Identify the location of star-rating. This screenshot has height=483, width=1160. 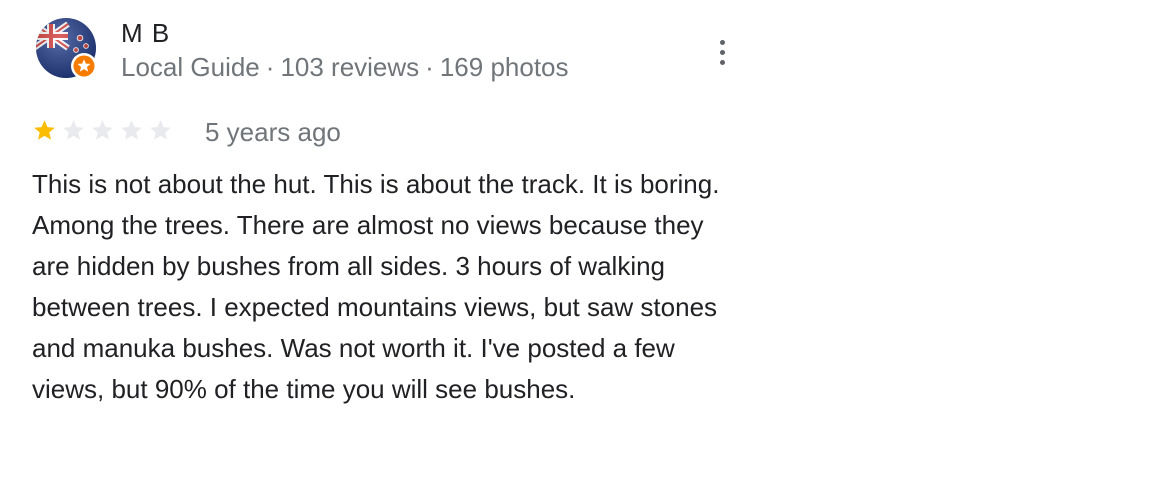
(102, 130).